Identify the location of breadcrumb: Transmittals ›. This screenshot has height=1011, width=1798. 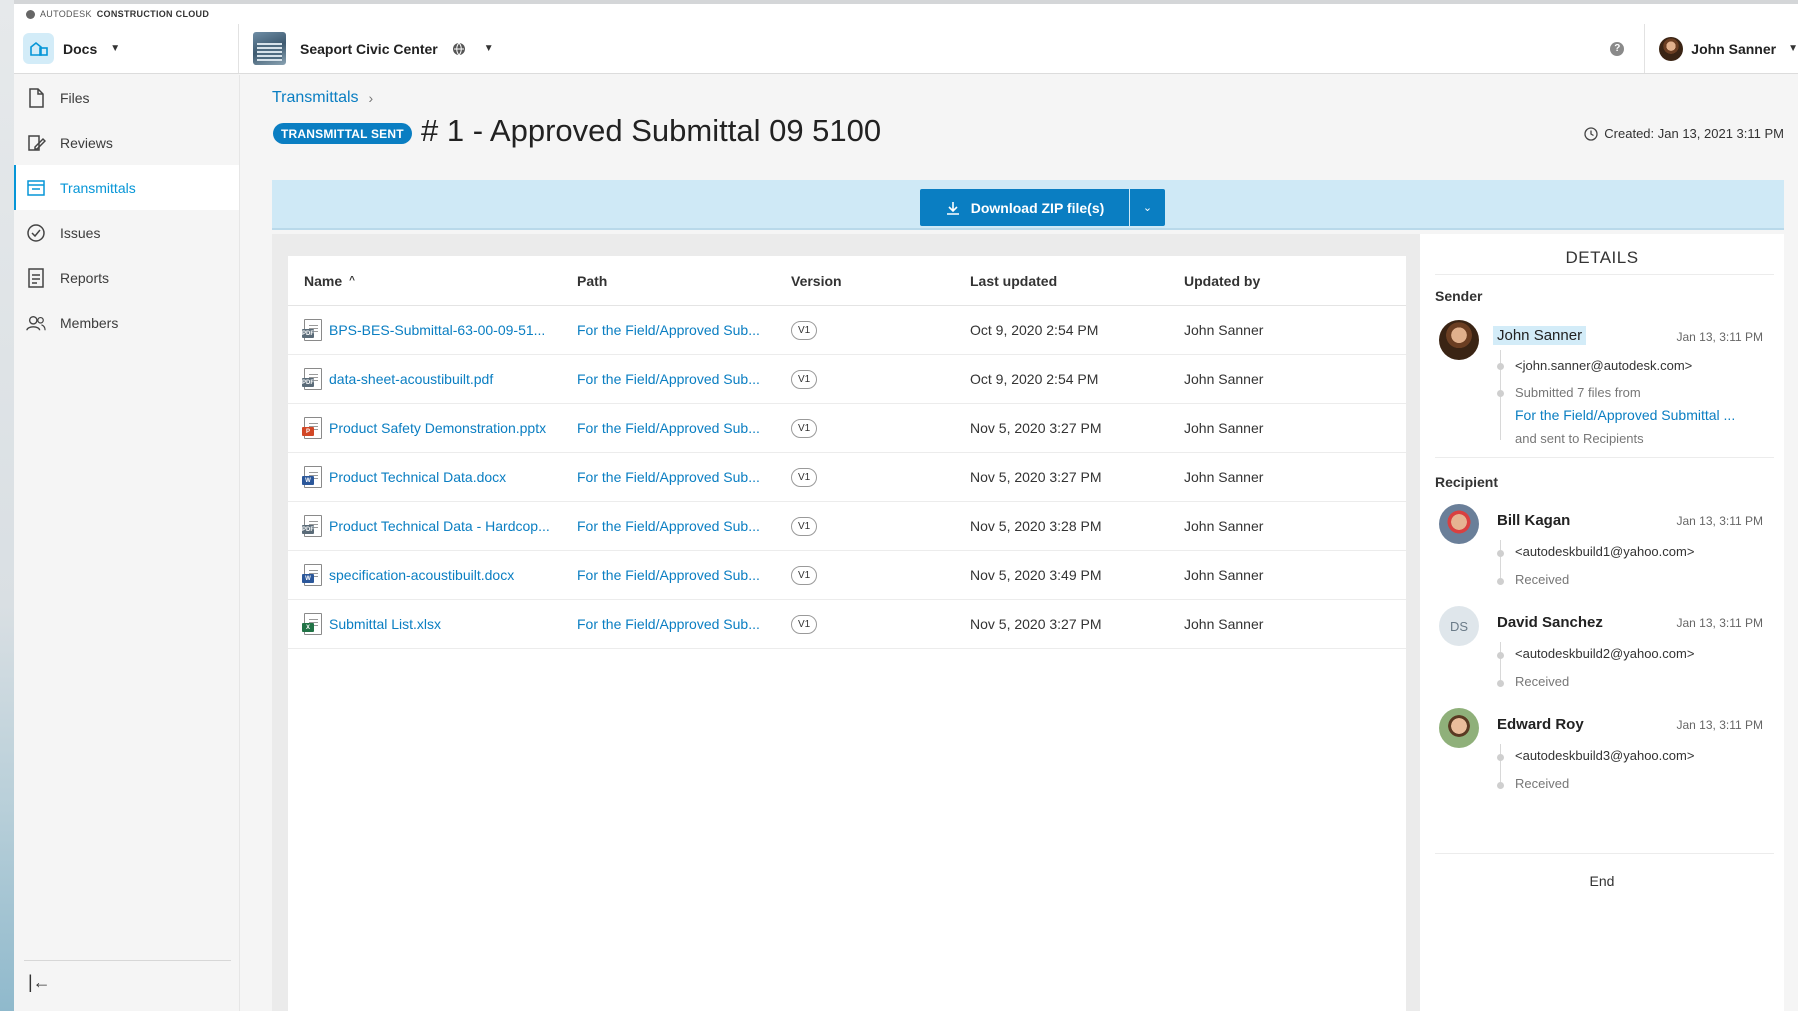
(322, 98).